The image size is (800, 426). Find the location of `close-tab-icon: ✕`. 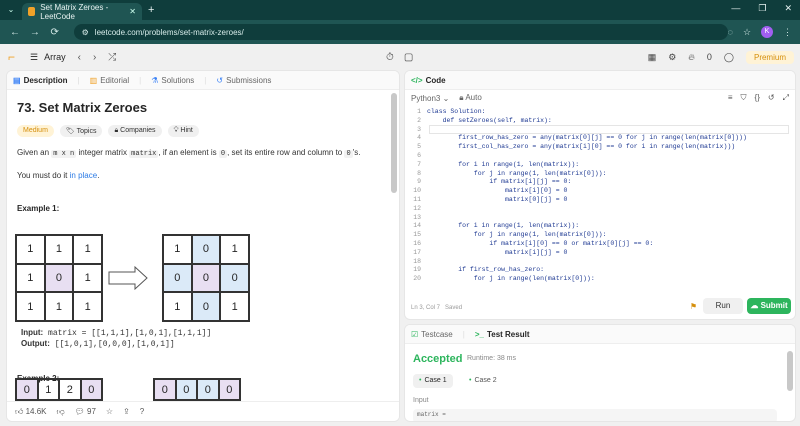

close-tab-icon: ✕ is located at coordinates (132, 11).